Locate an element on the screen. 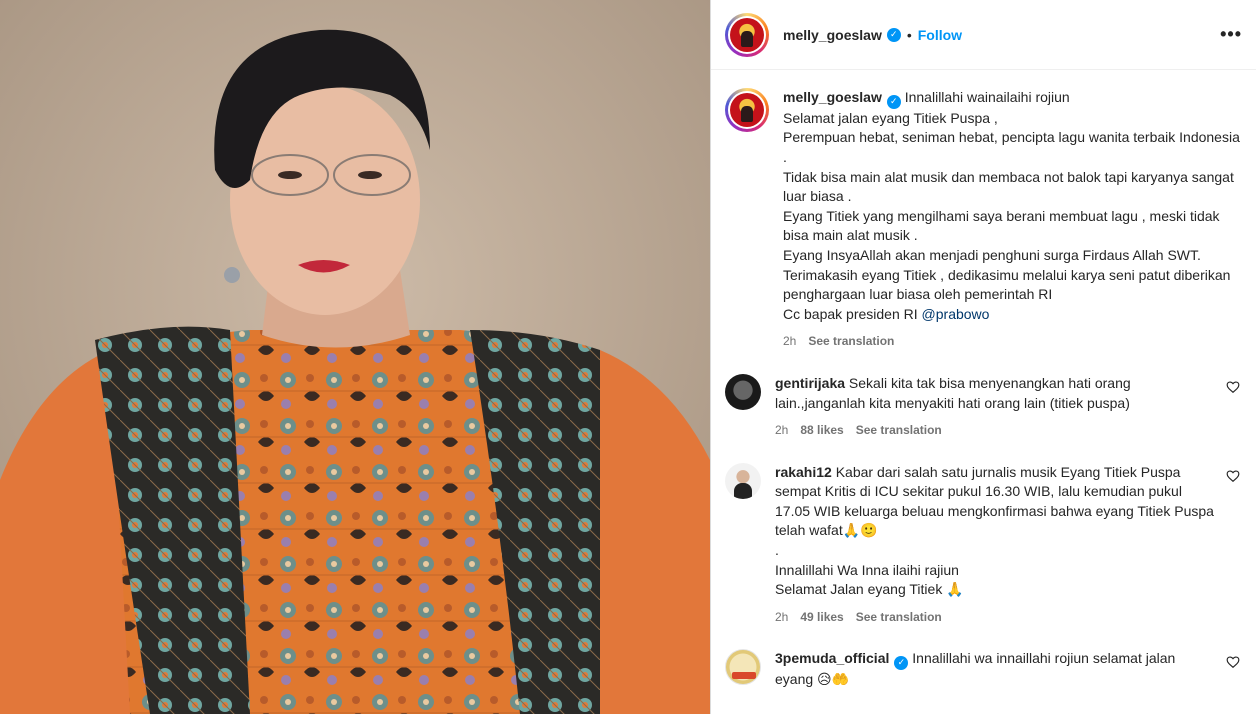 The height and width of the screenshot is (714, 1256). likes-count: 49 likes is located at coordinates (821, 618).